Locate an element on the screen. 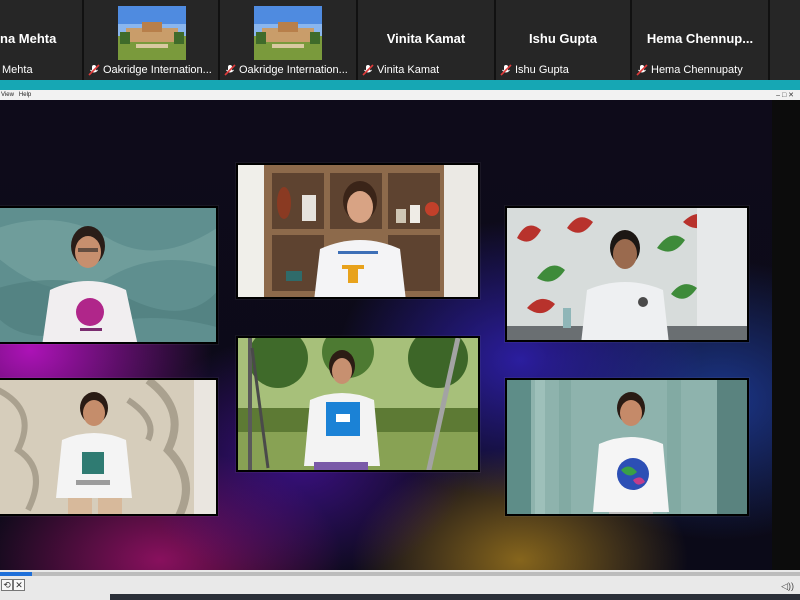 The image size is (800, 600). participant-label-text: Mehta is located at coordinates (17, 70).